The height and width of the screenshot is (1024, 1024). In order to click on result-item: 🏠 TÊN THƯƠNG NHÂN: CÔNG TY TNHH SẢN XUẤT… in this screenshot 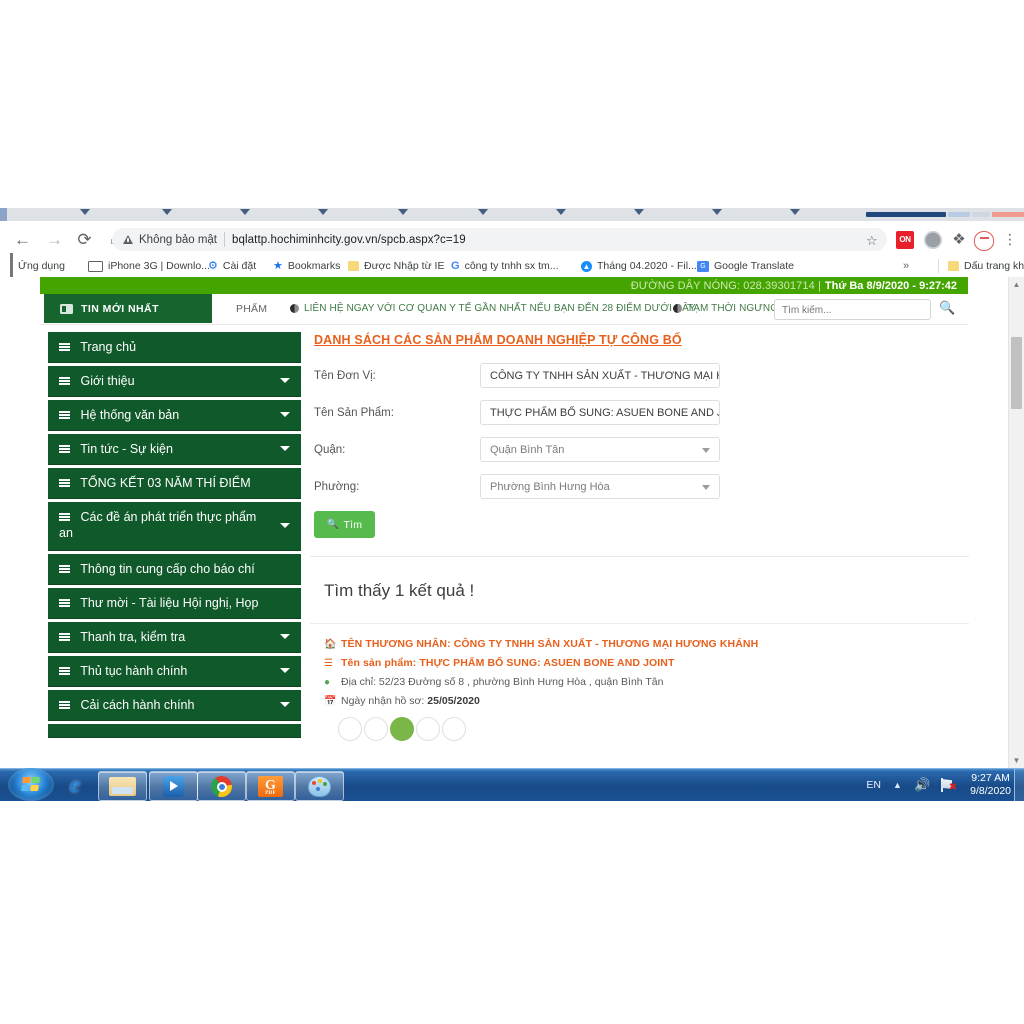, I will do `click(639, 684)`.